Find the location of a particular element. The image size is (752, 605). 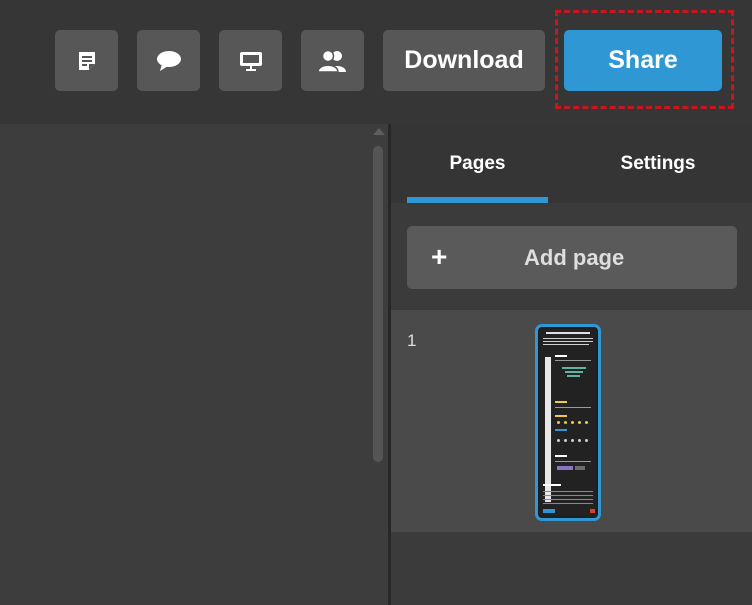

active-tab-indicator is located at coordinates (477, 200).